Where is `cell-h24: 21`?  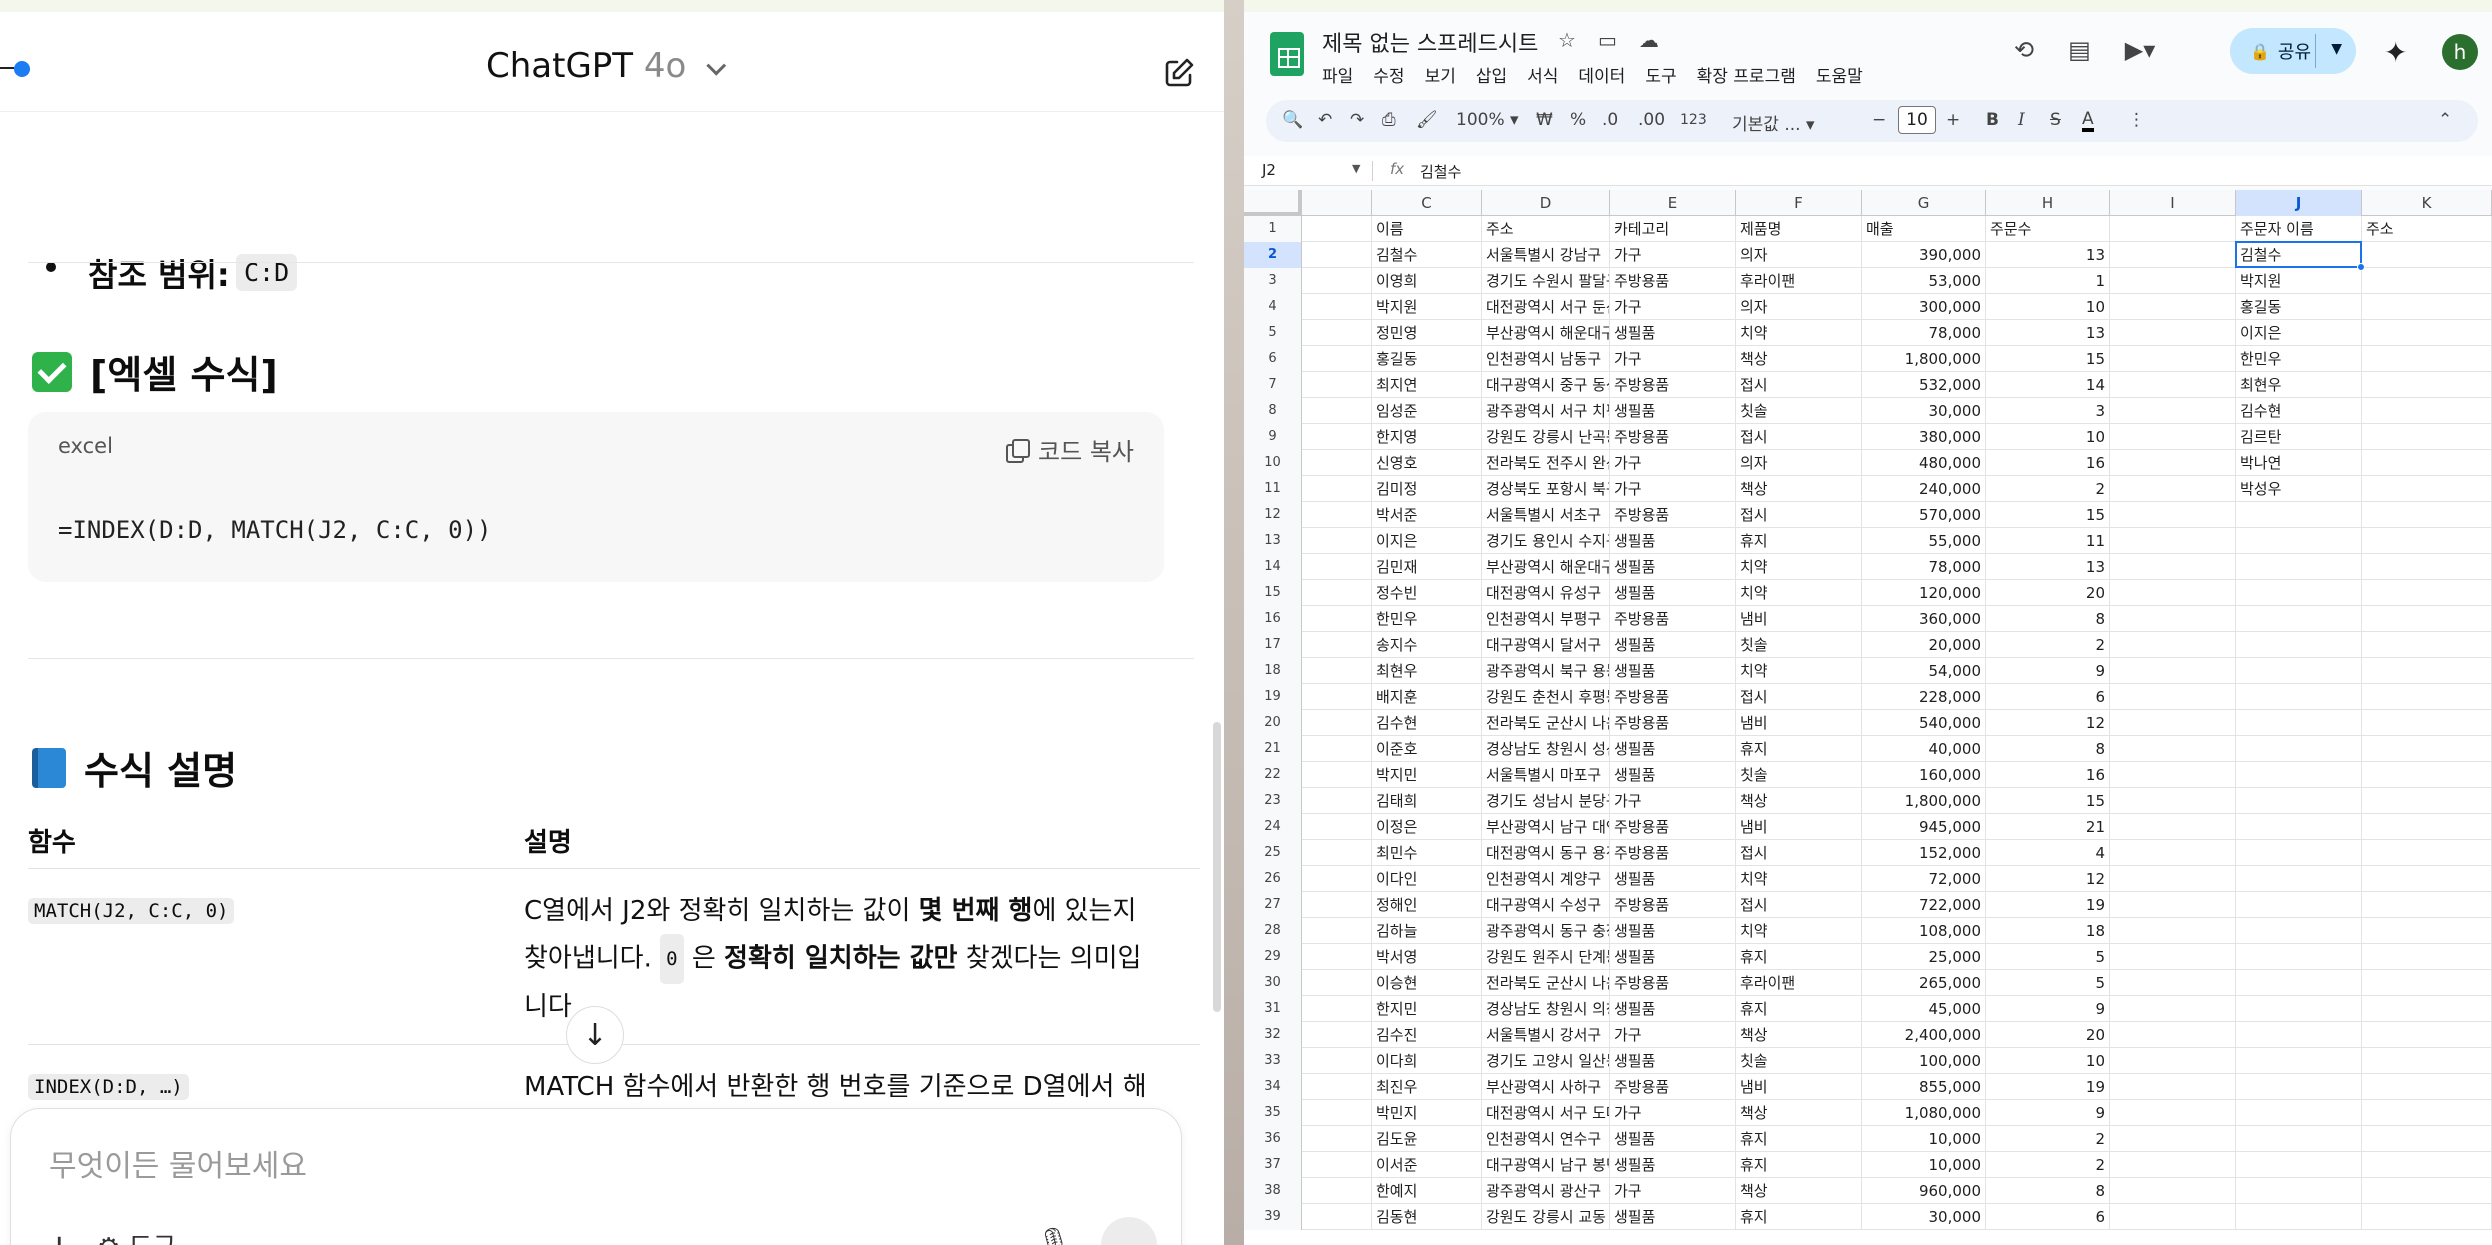 cell-h24: 21 is located at coordinates (2048, 827).